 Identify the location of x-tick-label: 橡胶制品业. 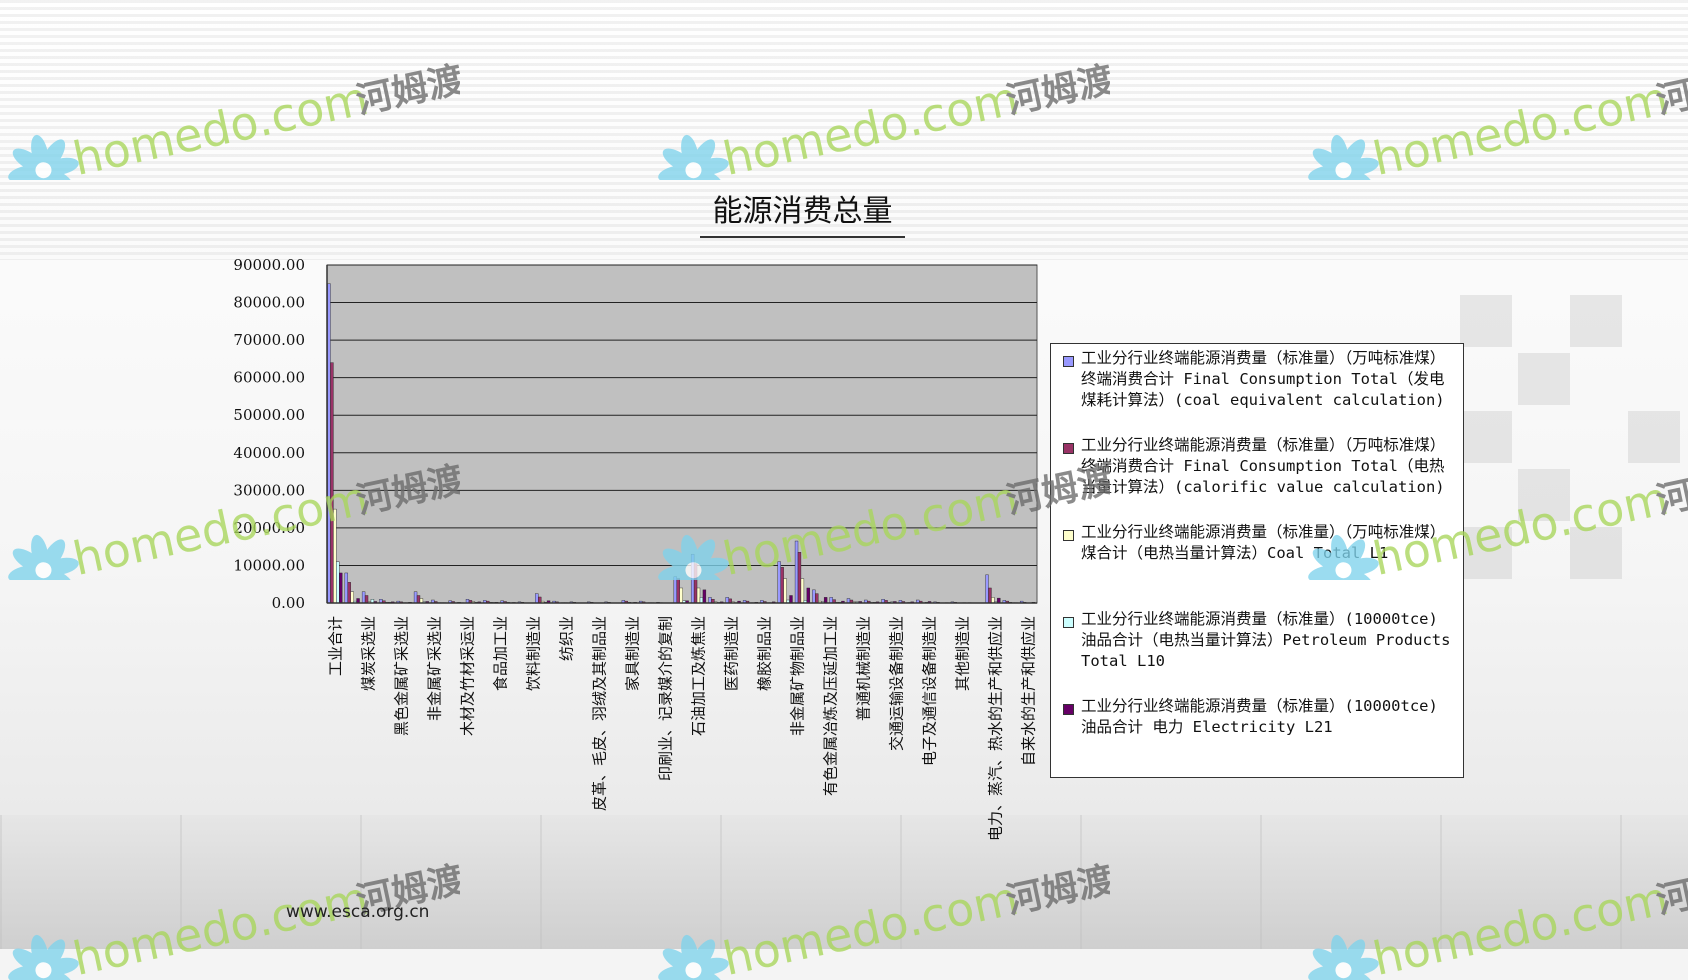
(765, 653).